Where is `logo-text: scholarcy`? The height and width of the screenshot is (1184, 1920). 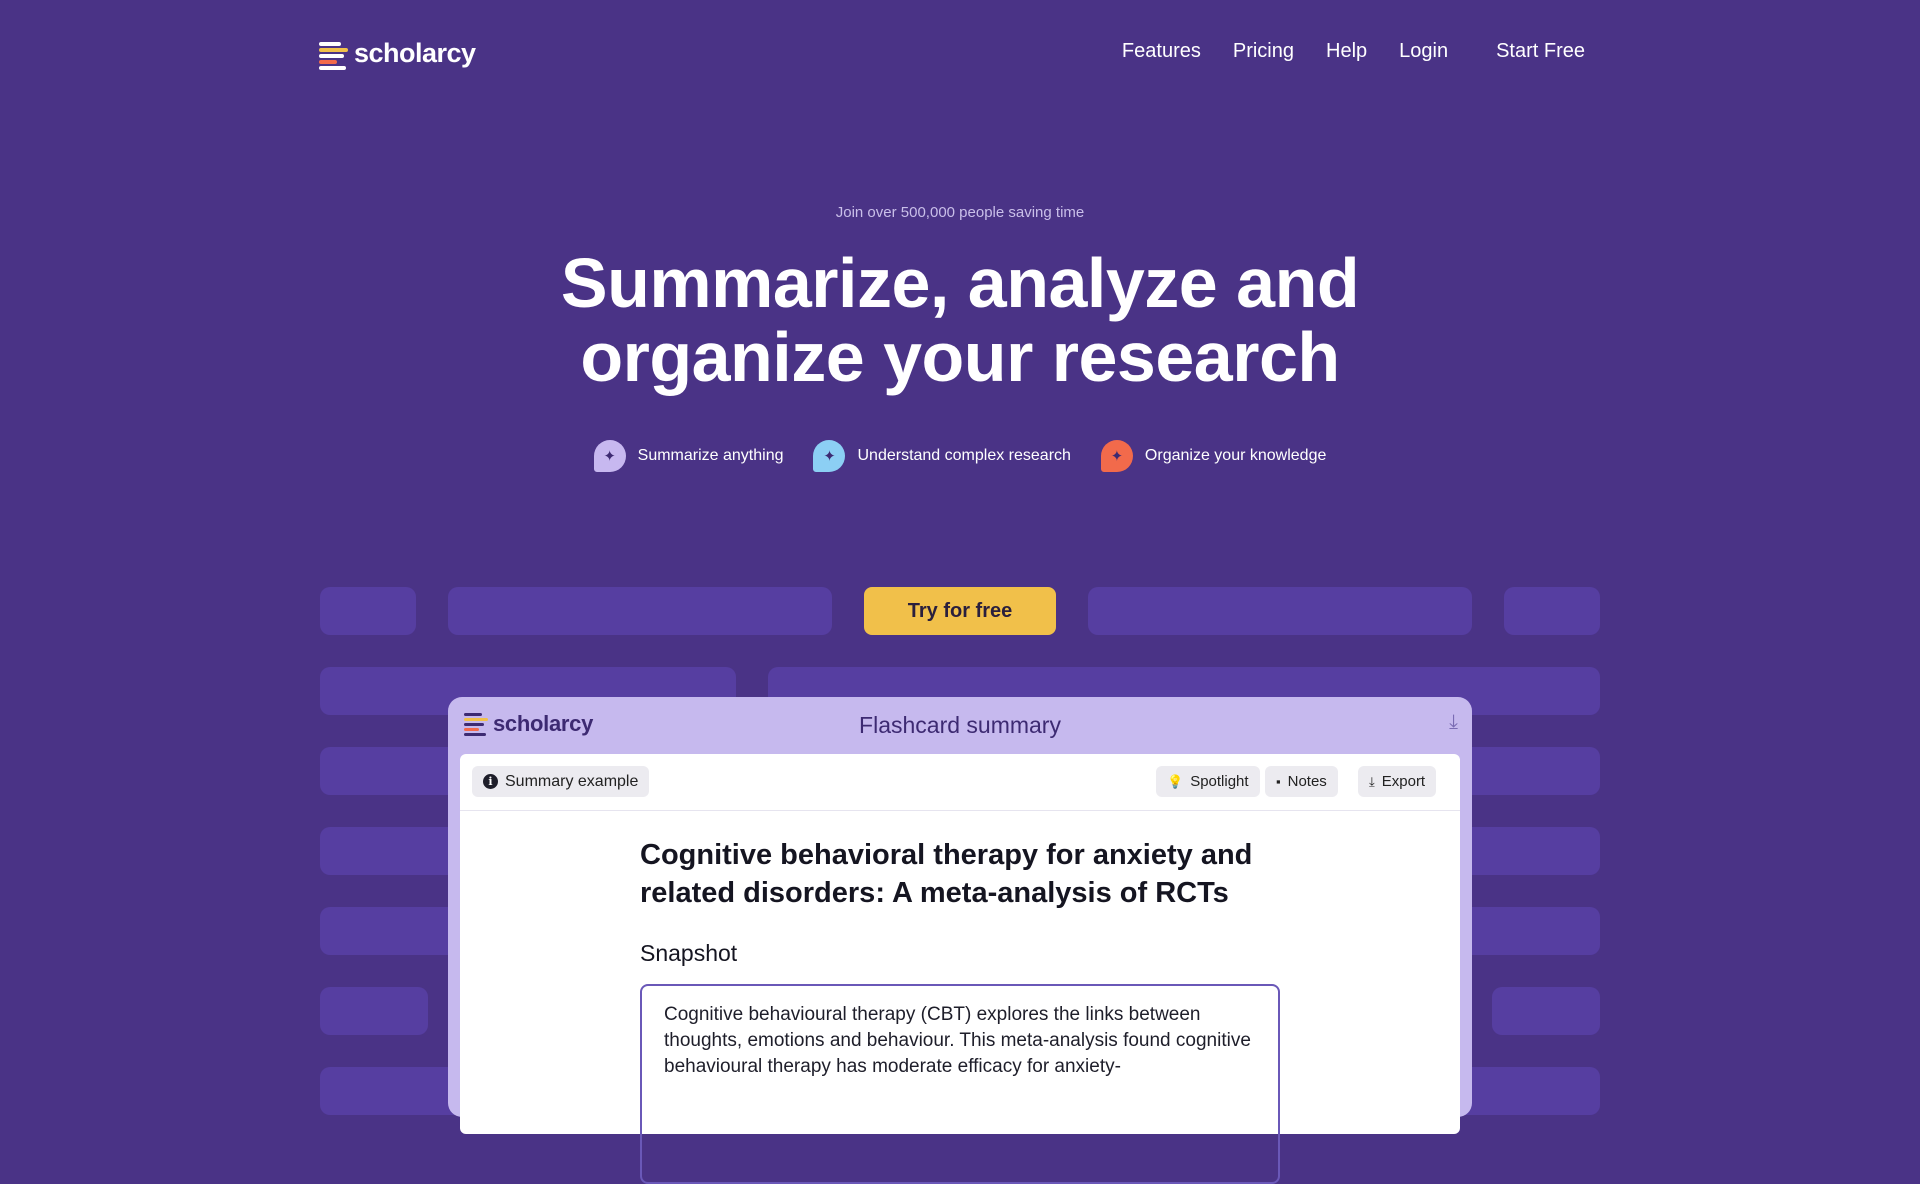
logo-text: scholarcy is located at coordinates (415, 53).